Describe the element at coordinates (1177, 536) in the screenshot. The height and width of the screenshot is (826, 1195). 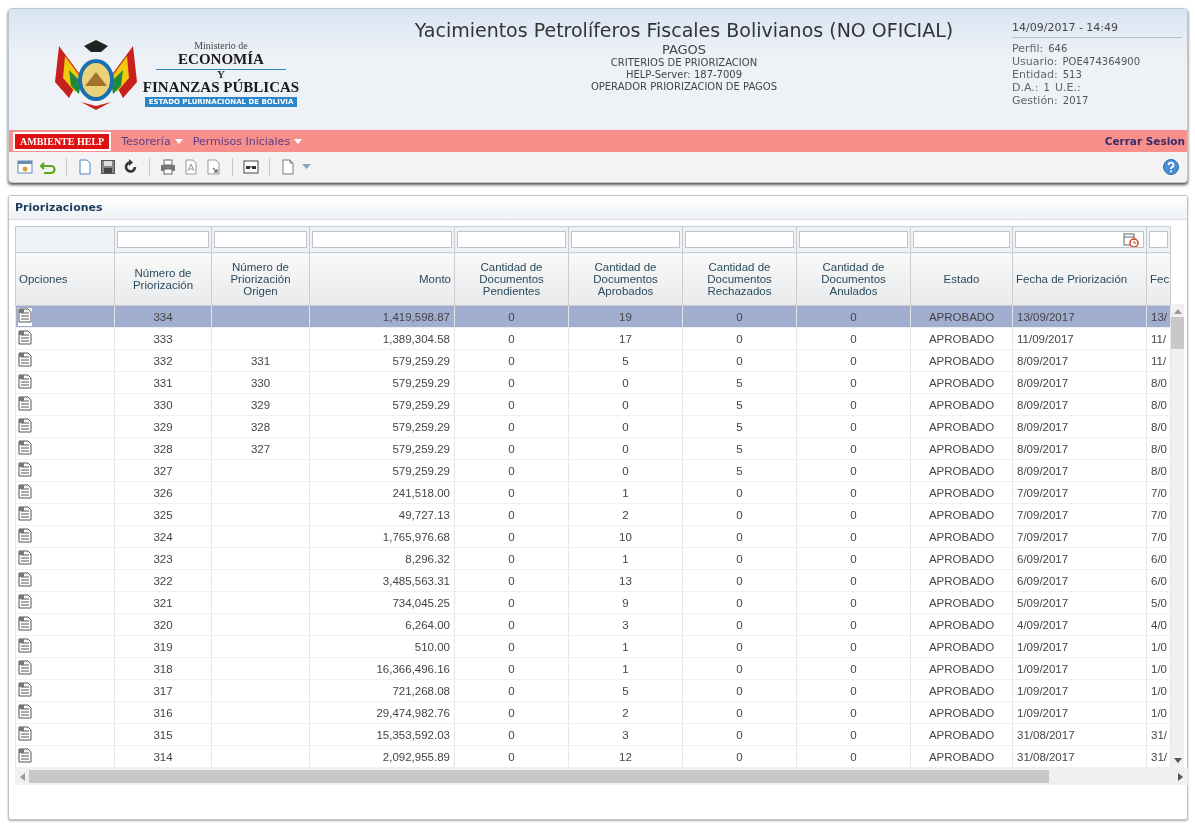
I see `vertical-scrollbar` at that location.